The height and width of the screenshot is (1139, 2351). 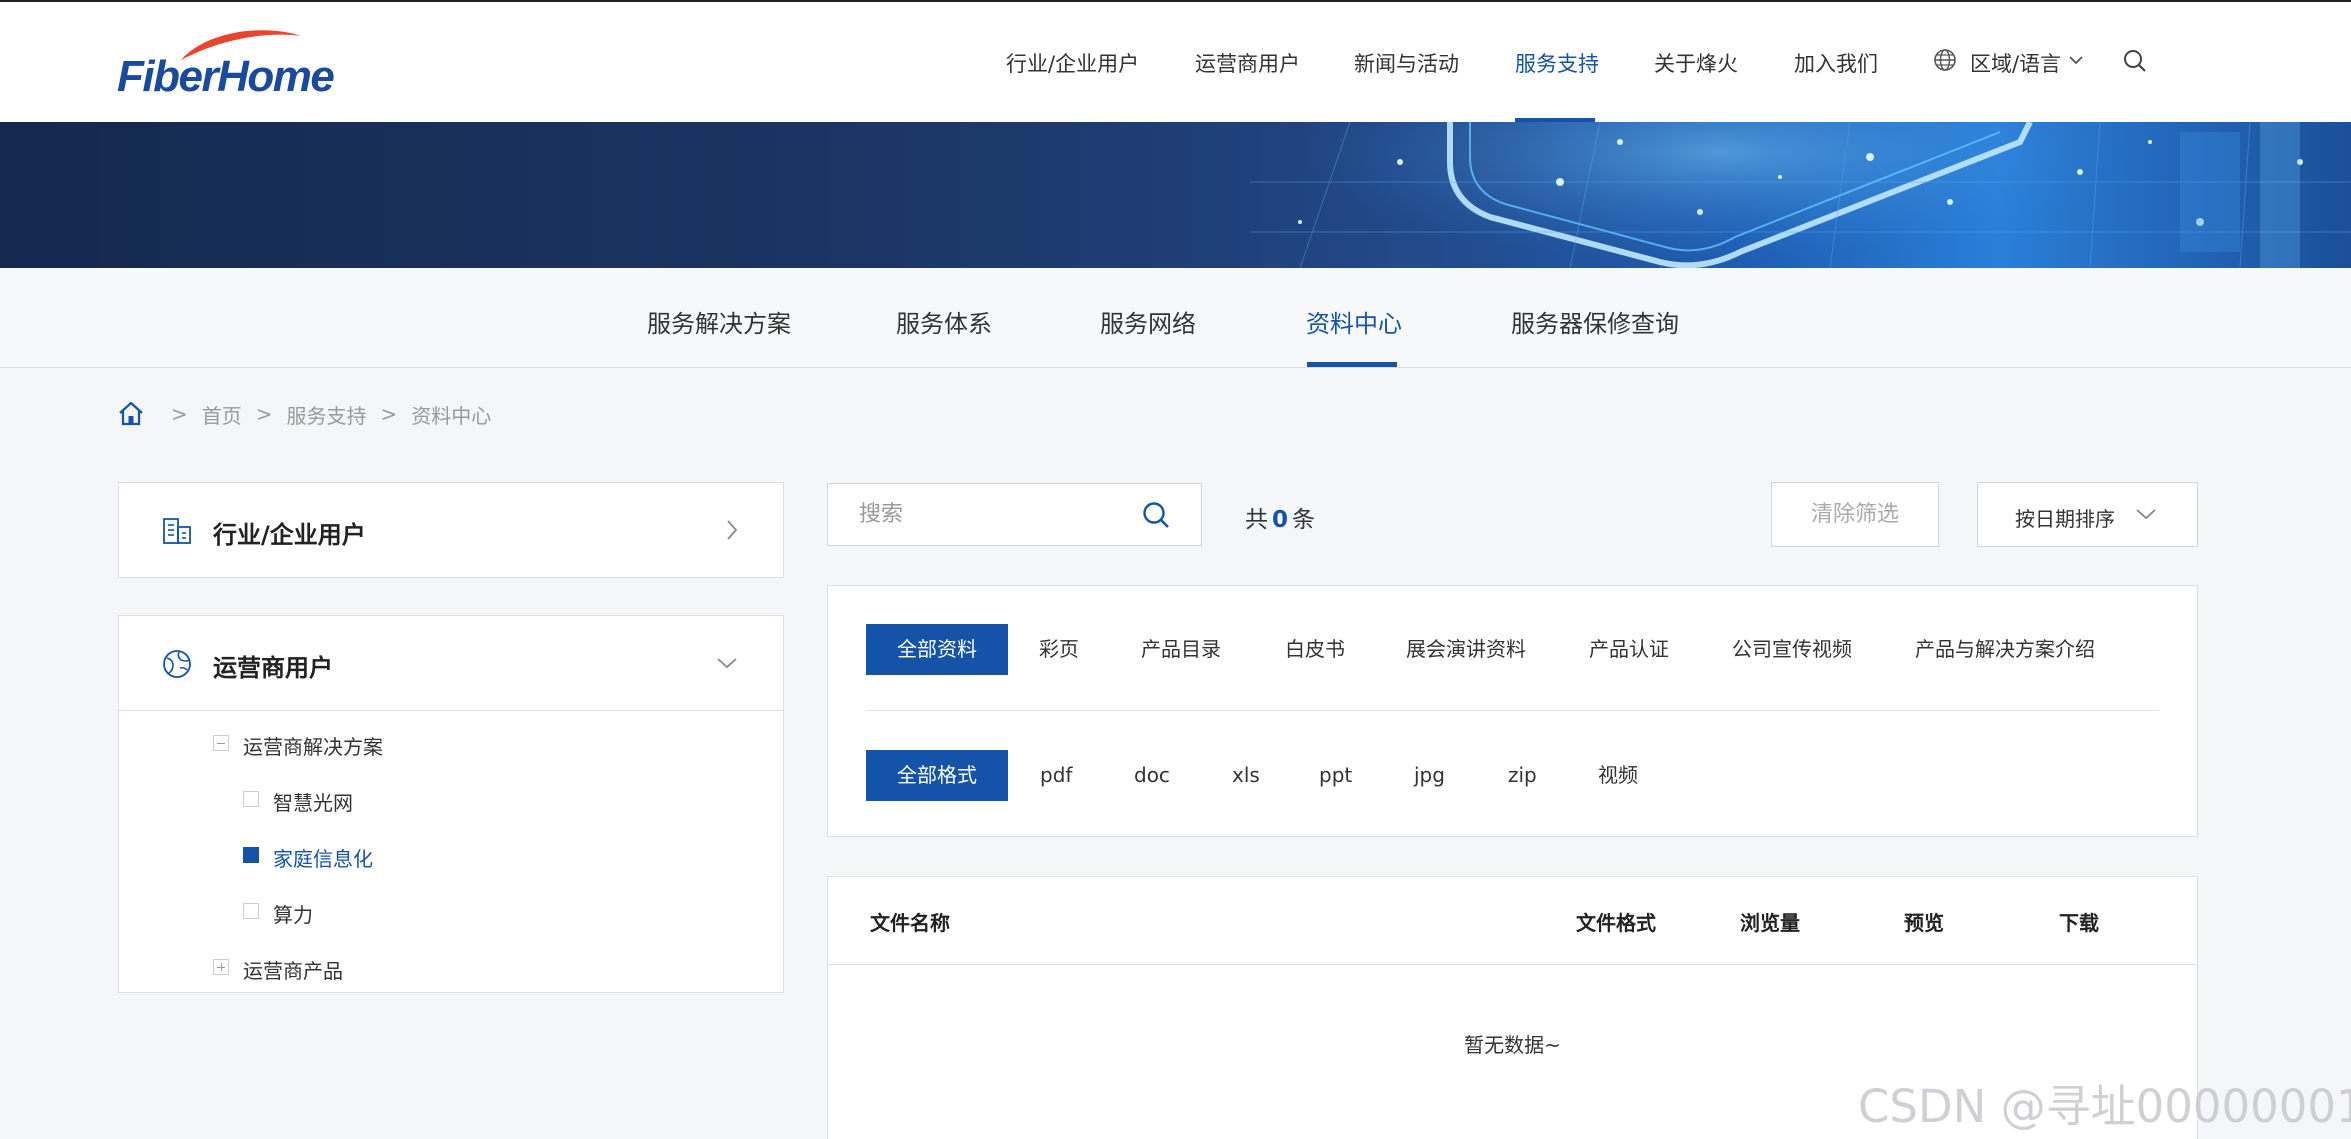 What do you see at coordinates (451, 743) in the screenshot?
I see `tree-node: 运营商解决方案` at bounding box center [451, 743].